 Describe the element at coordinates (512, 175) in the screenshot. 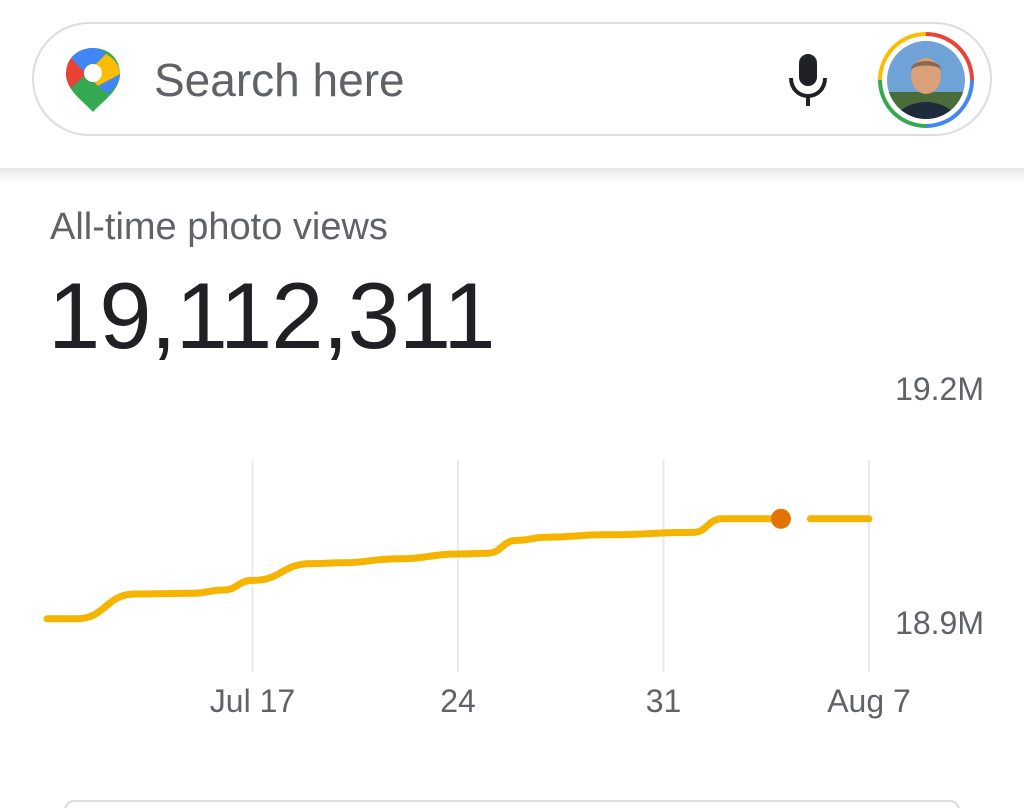

I see `top-bar-shadow` at that location.